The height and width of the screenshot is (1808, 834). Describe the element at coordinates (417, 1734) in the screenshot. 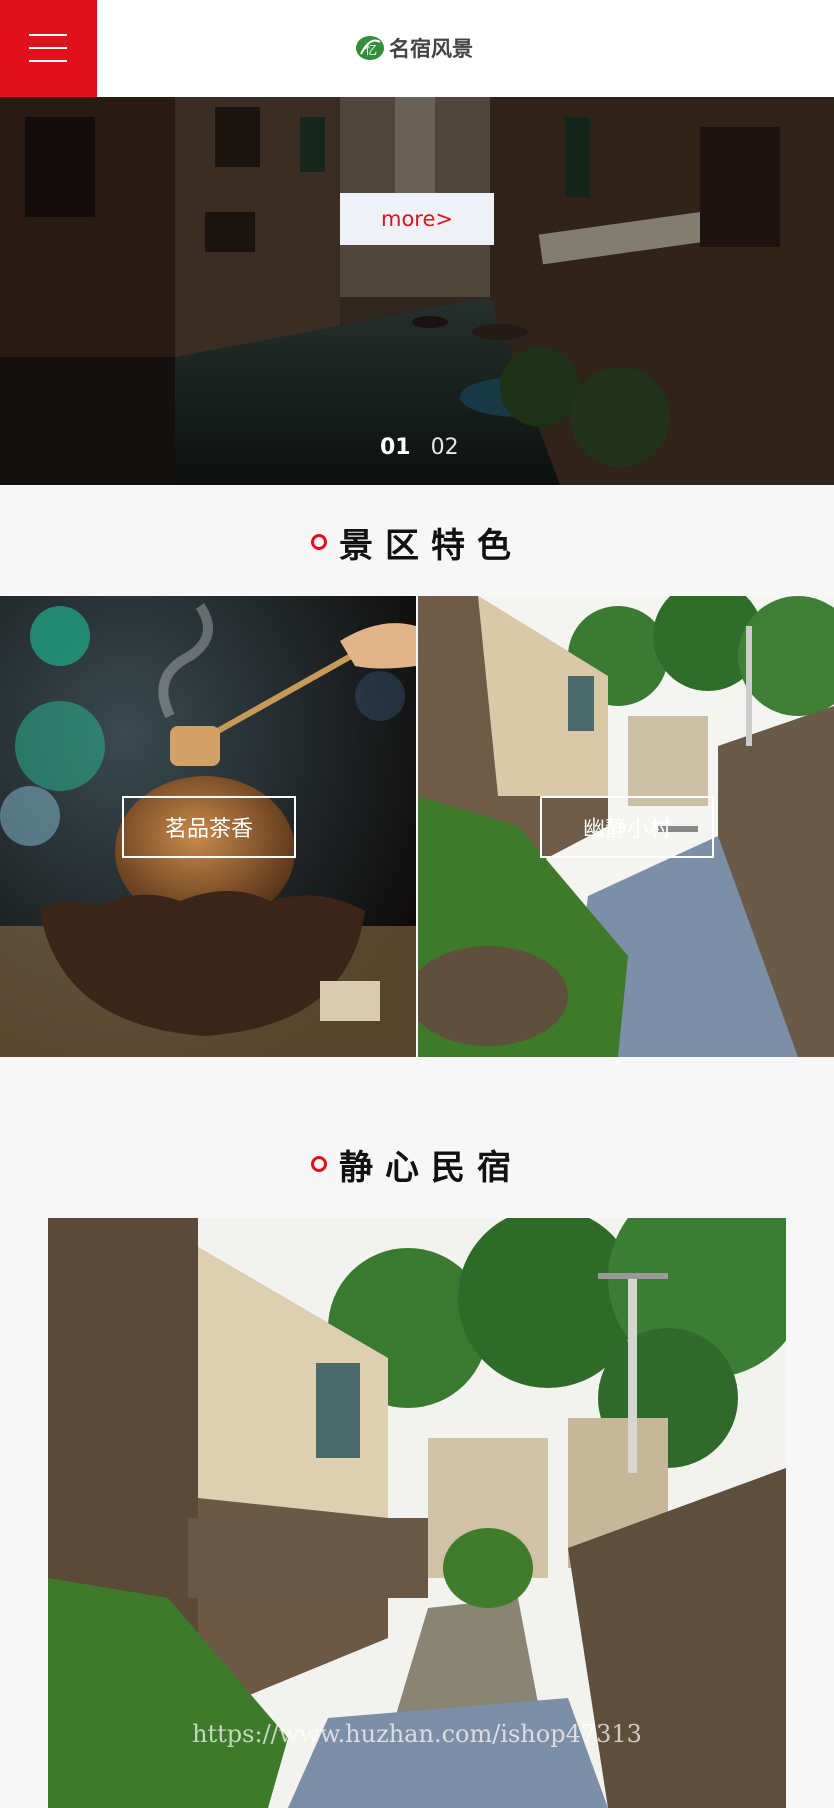

I see `watermark-text: https://www.huzhan.com/ishop47313` at that location.